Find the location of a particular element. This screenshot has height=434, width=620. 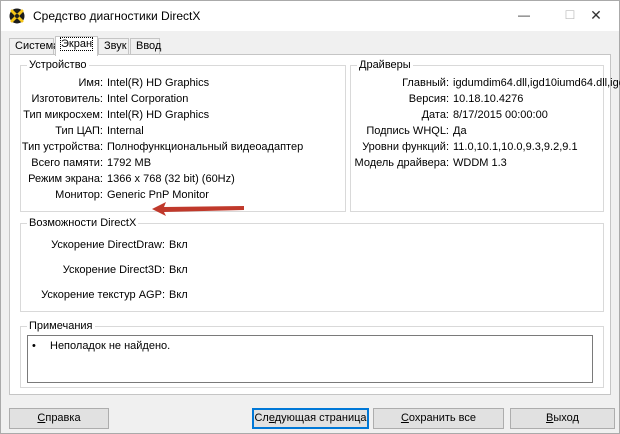

features-group-title: Возможности DirectX is located at coordinates (83, 223).